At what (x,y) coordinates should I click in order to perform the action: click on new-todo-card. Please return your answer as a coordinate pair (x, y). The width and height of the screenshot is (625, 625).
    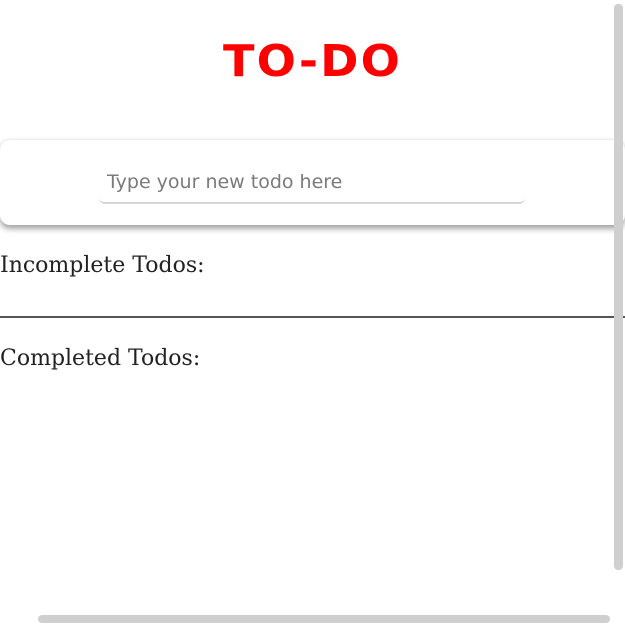
    Looking at the image, I should click on (312, 182).